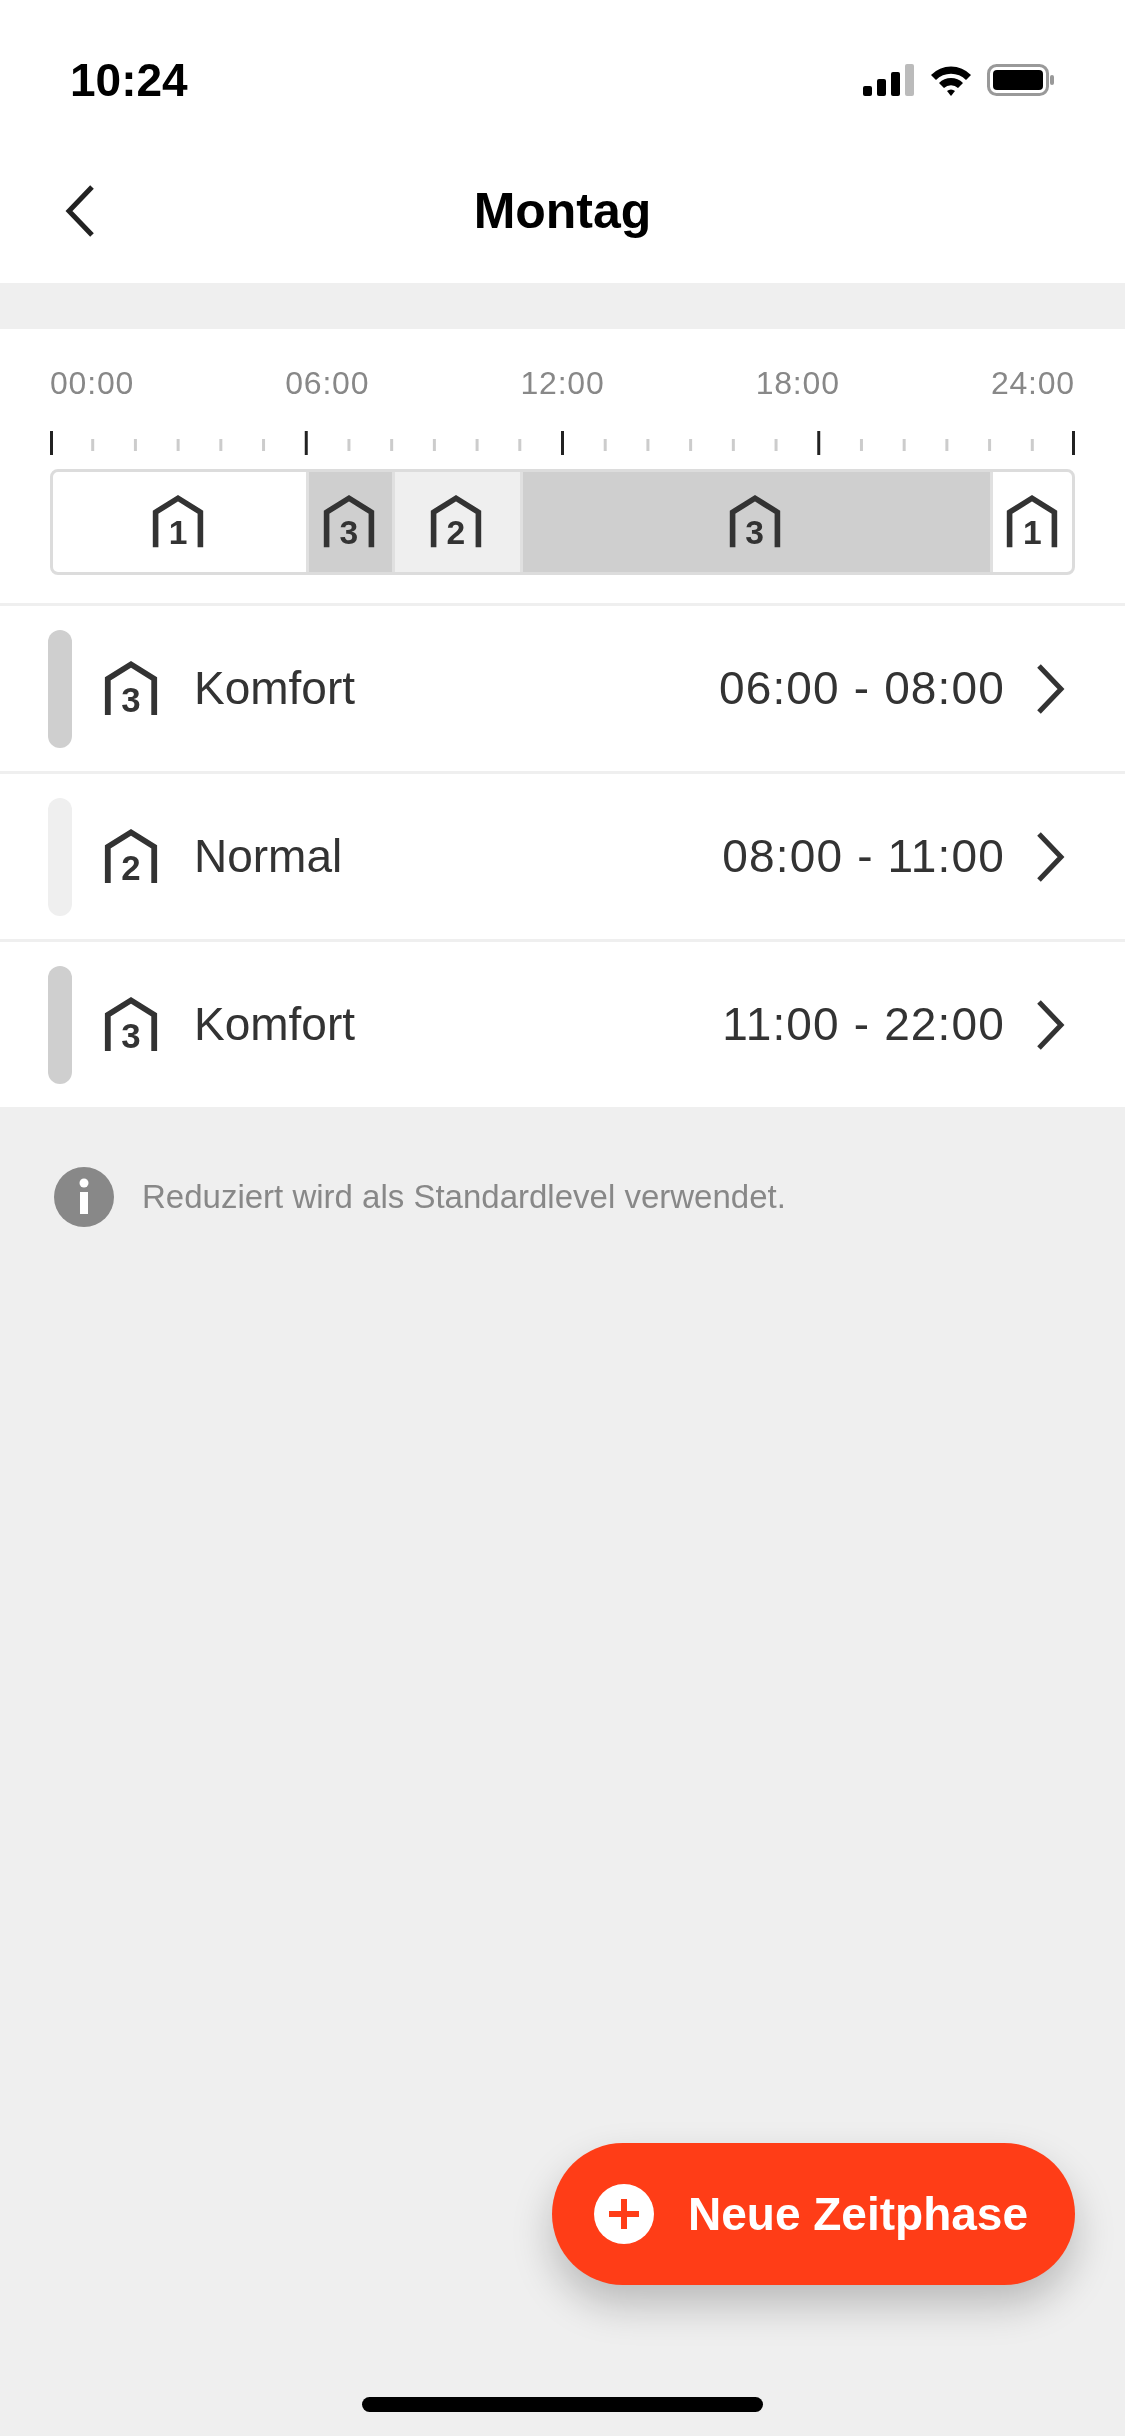  I want to click on time-axis-label: 12:00, so click(562, 383).